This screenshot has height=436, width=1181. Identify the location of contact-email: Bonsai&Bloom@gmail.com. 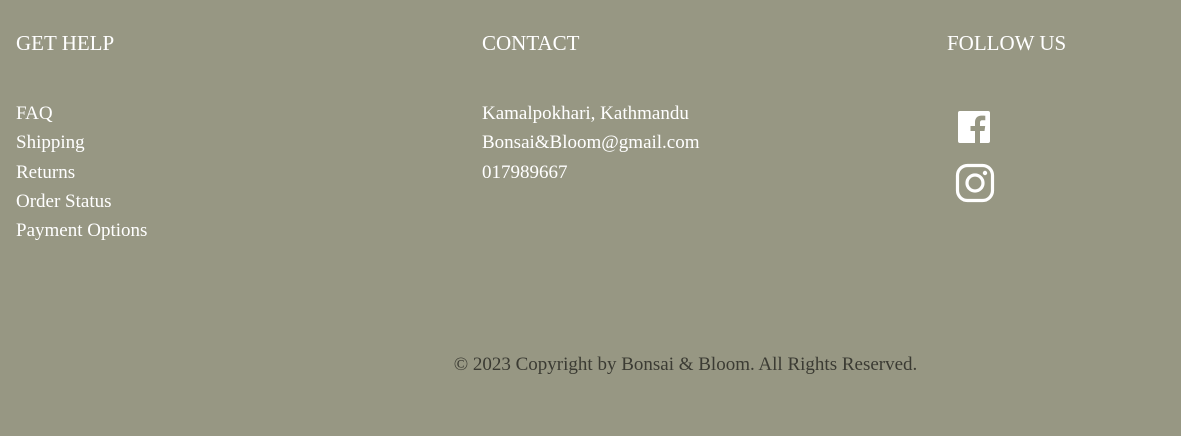
(642, 142).